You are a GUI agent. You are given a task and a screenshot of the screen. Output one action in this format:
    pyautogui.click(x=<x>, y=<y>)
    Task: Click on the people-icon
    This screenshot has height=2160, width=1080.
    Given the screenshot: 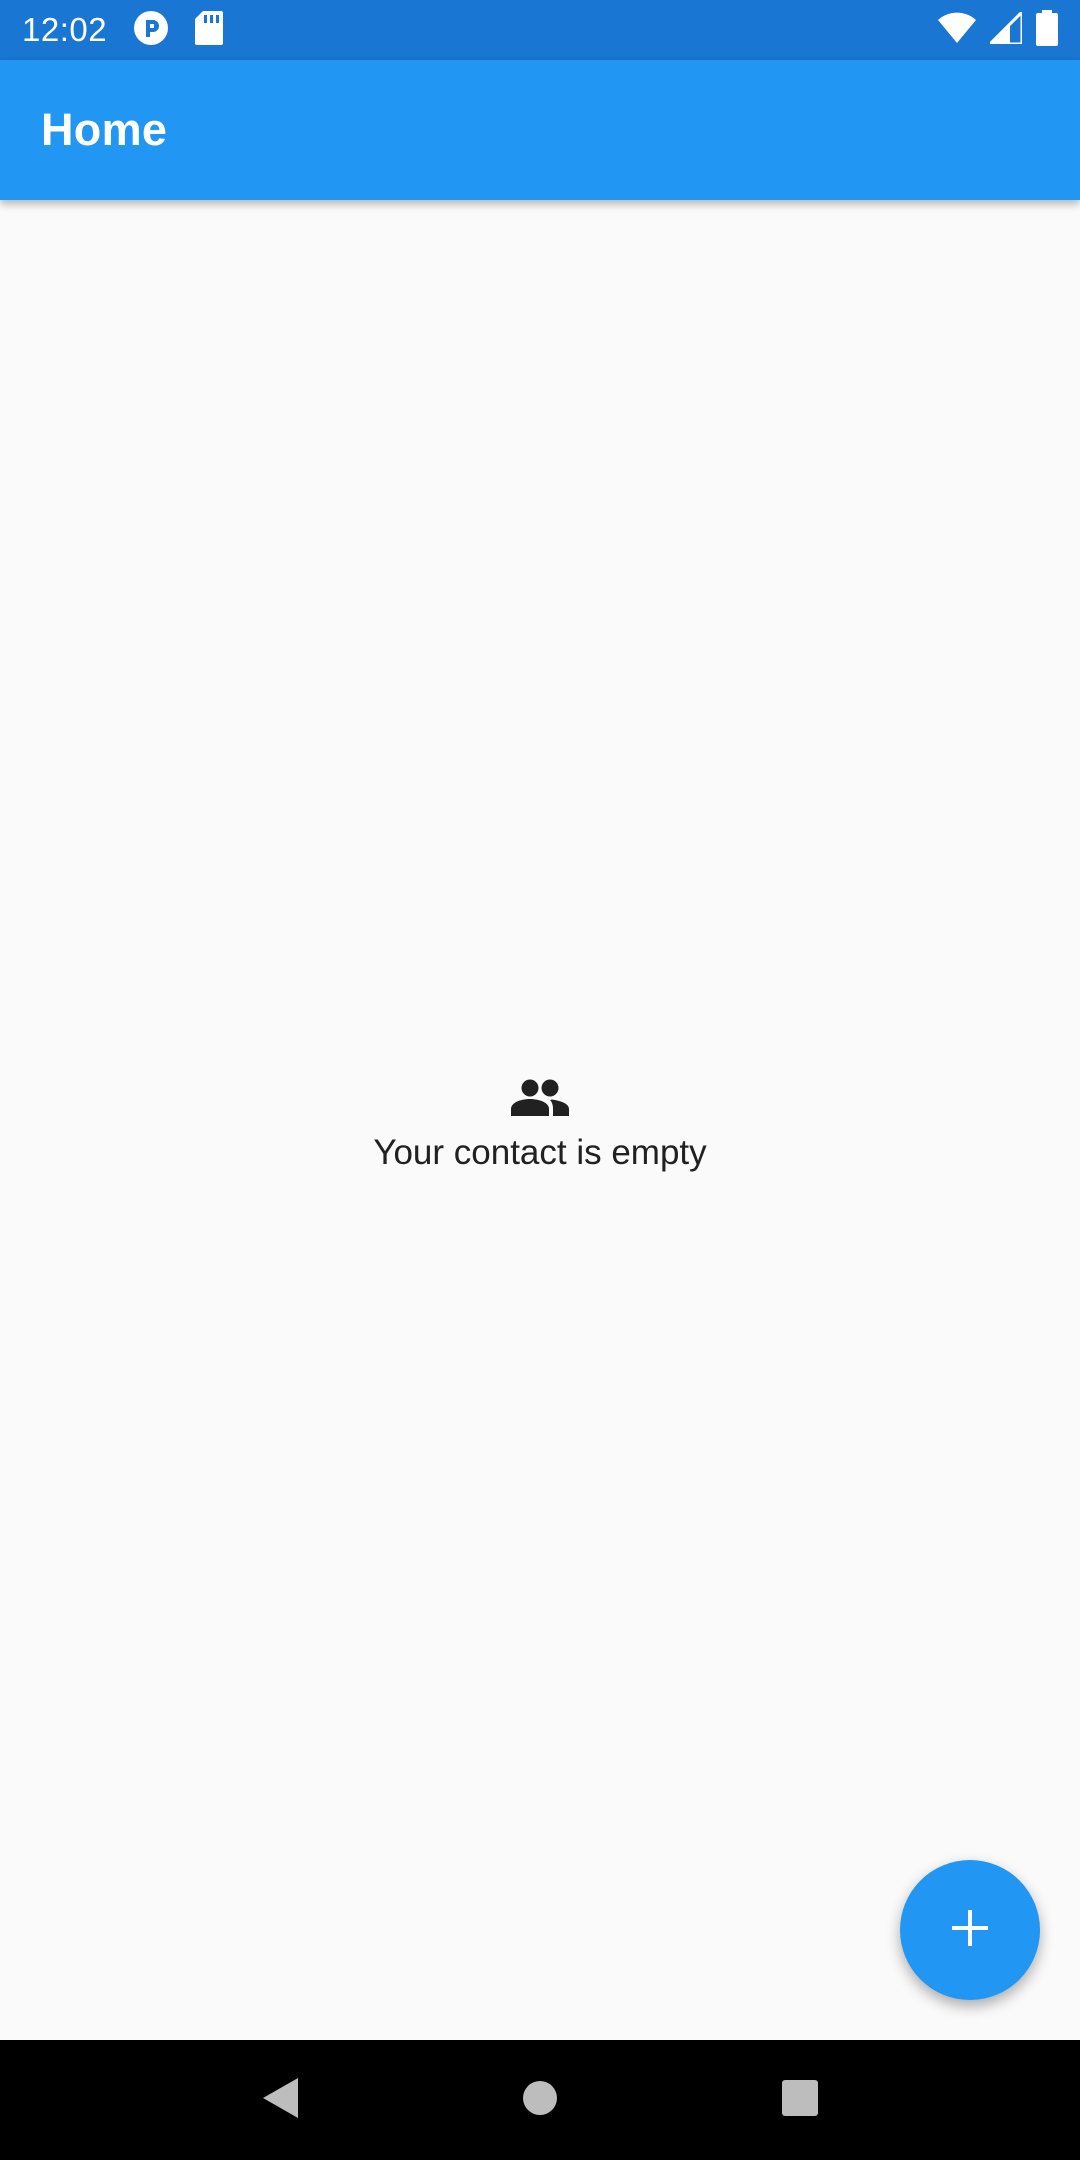 What is the action you would take?
    pyautogui.click(x=540, y=1100)
    